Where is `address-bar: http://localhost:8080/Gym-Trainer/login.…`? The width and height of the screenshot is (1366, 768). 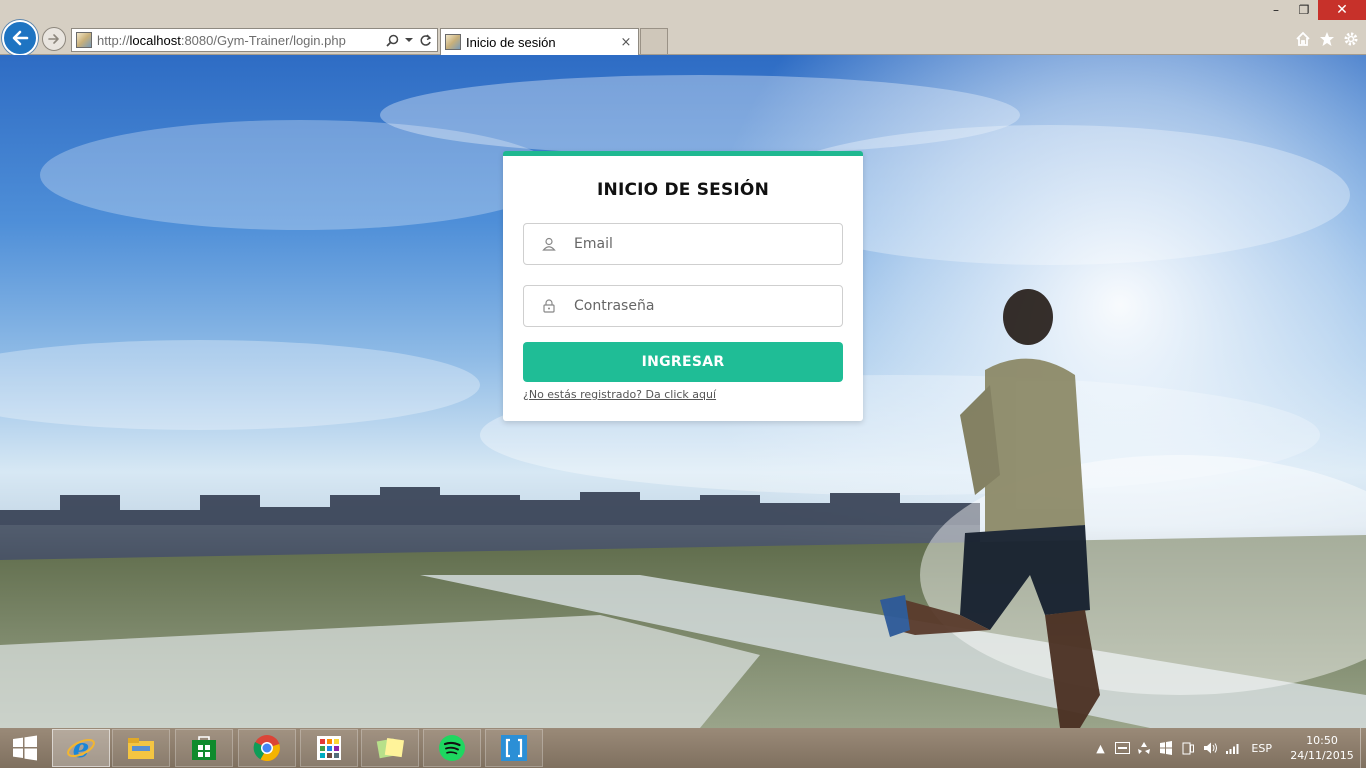 address-bar: http://localhost:8080/Gym-Trainer/login.… is located at coordinates (254, 40).